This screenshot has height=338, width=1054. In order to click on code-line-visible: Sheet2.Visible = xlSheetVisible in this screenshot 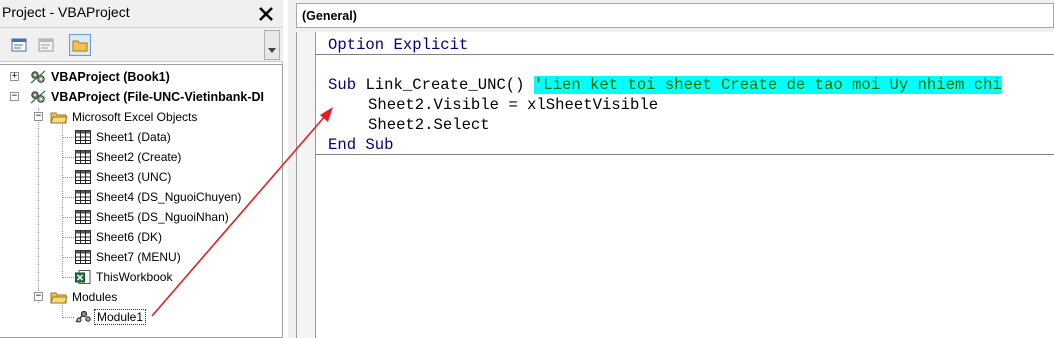, I will do `click(513, 105)`.